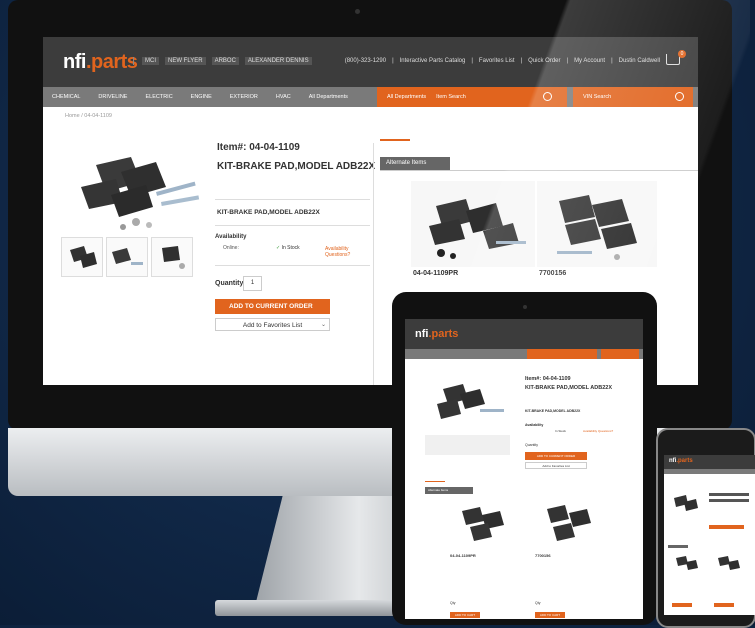 Image resolution: width=755 pixels, height=628 pixels. What do you see at coordinates (158, 97) in the screenshot?
I see `nav-item-electric: ELECTRIC` at bounding box center [158, 97].